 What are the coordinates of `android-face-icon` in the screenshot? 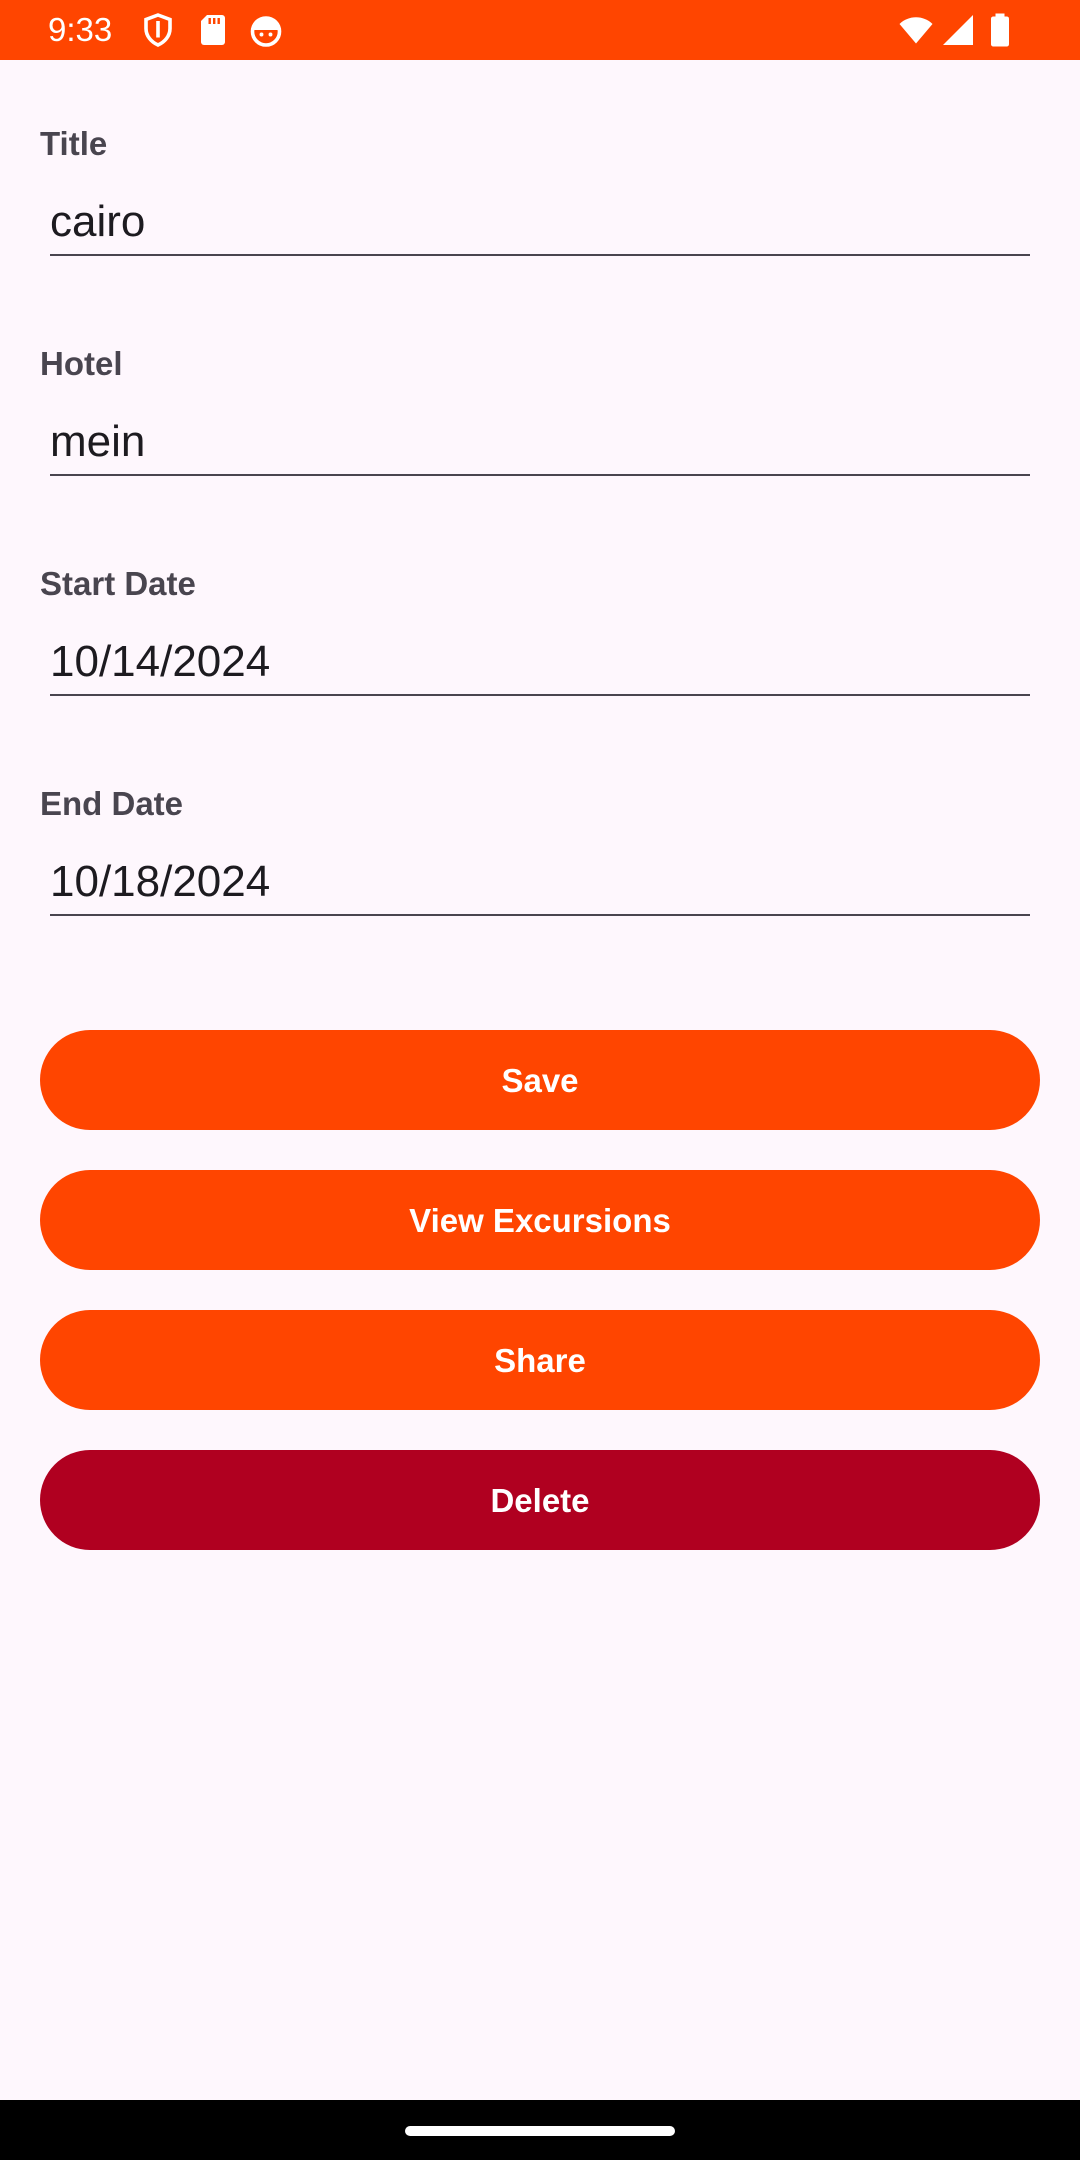 It's located at (266, 31).